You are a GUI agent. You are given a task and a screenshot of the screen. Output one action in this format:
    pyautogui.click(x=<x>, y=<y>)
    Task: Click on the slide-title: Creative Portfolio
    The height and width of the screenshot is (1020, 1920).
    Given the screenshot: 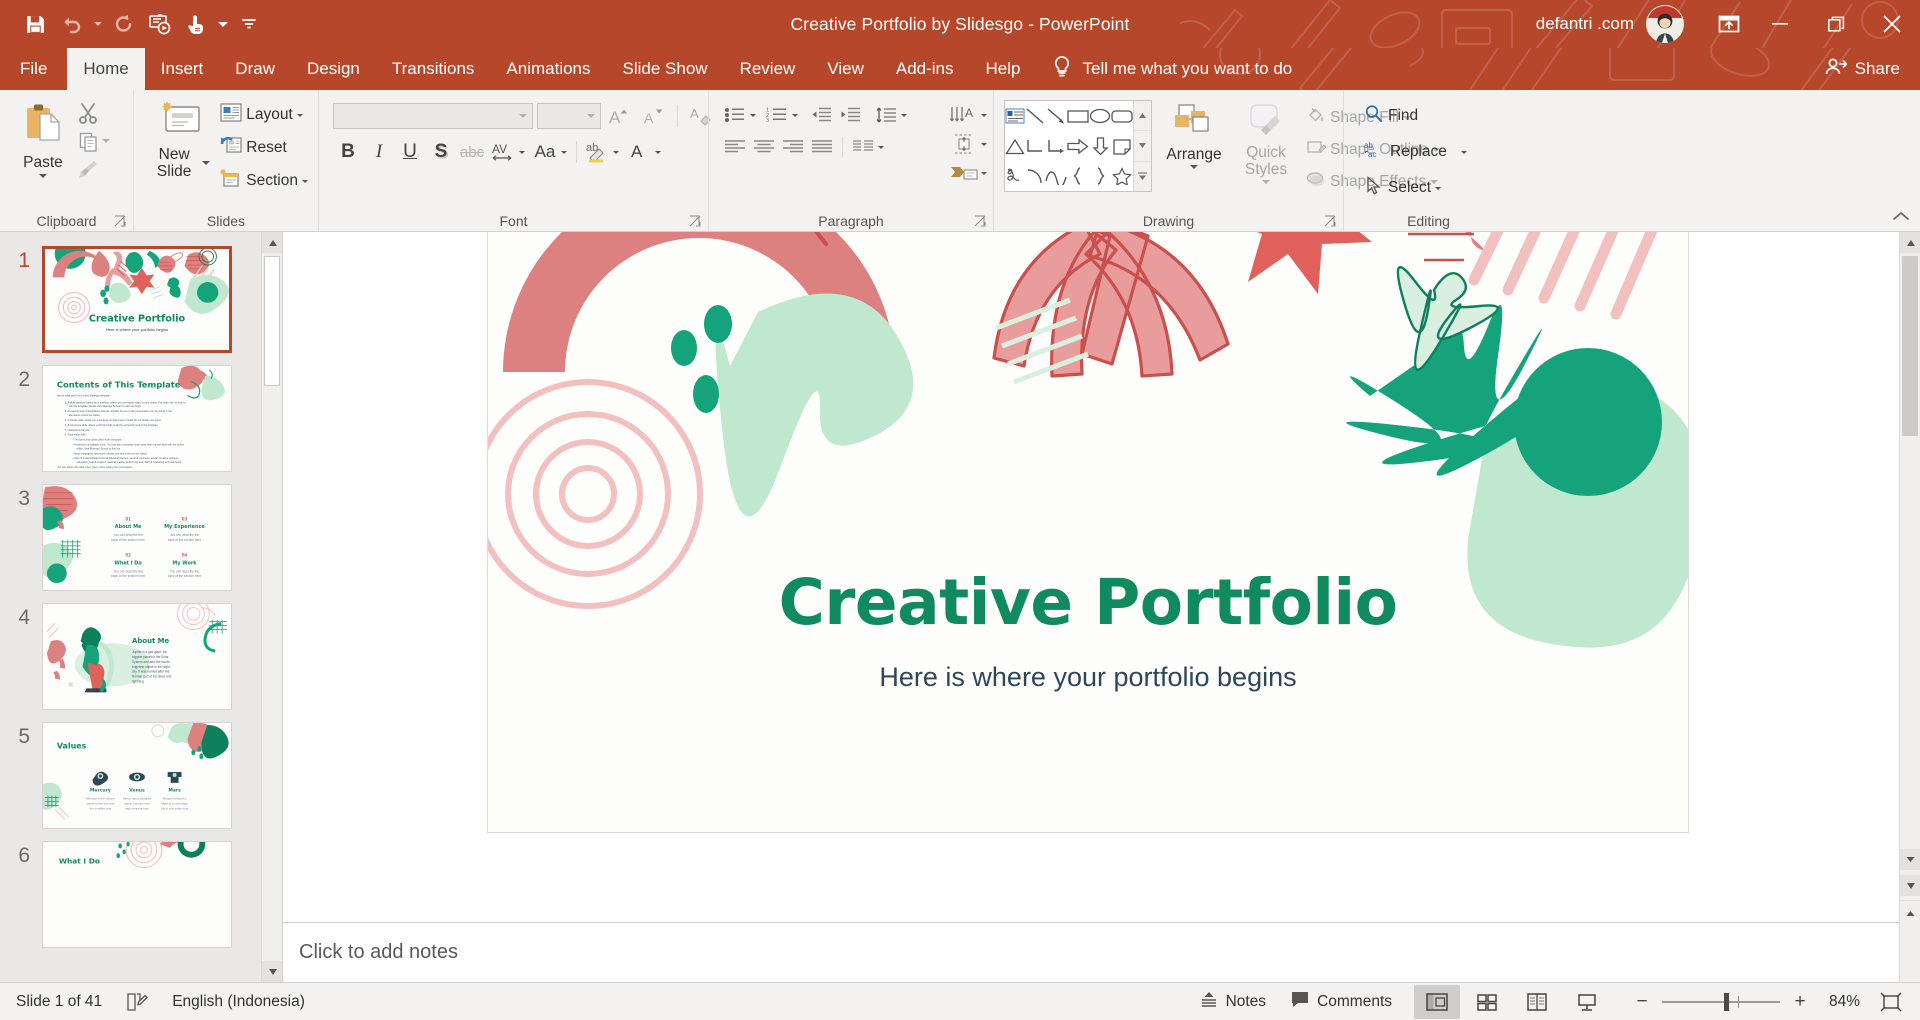 What is the action you would take?
    pyautogui.click(x=1088, y=602)
    